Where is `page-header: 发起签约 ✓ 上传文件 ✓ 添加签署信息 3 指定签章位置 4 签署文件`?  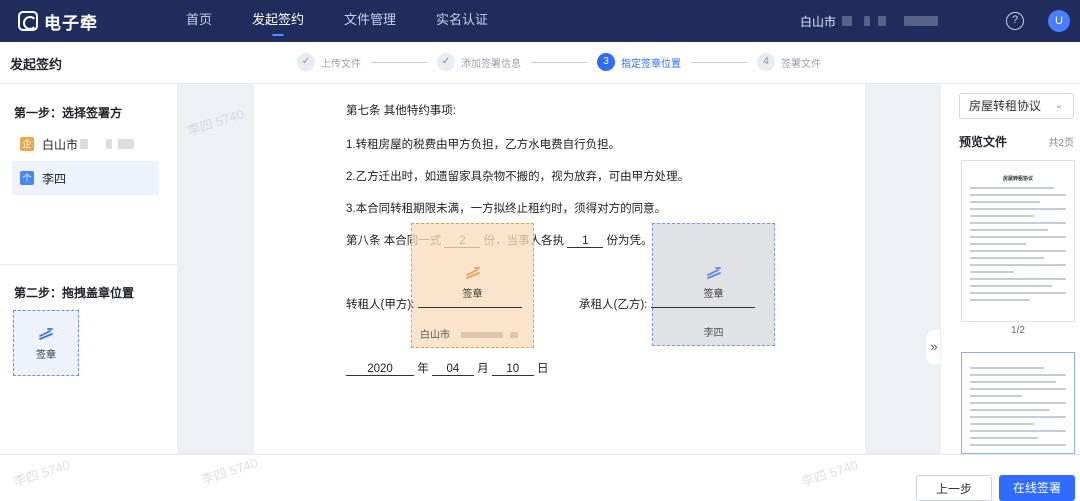 page-header: 发起签约 ✓ 上传文件 ✓ 添加签署信息 3 指定签章位置 4 签署文件 is located at coordinates (540, 63).